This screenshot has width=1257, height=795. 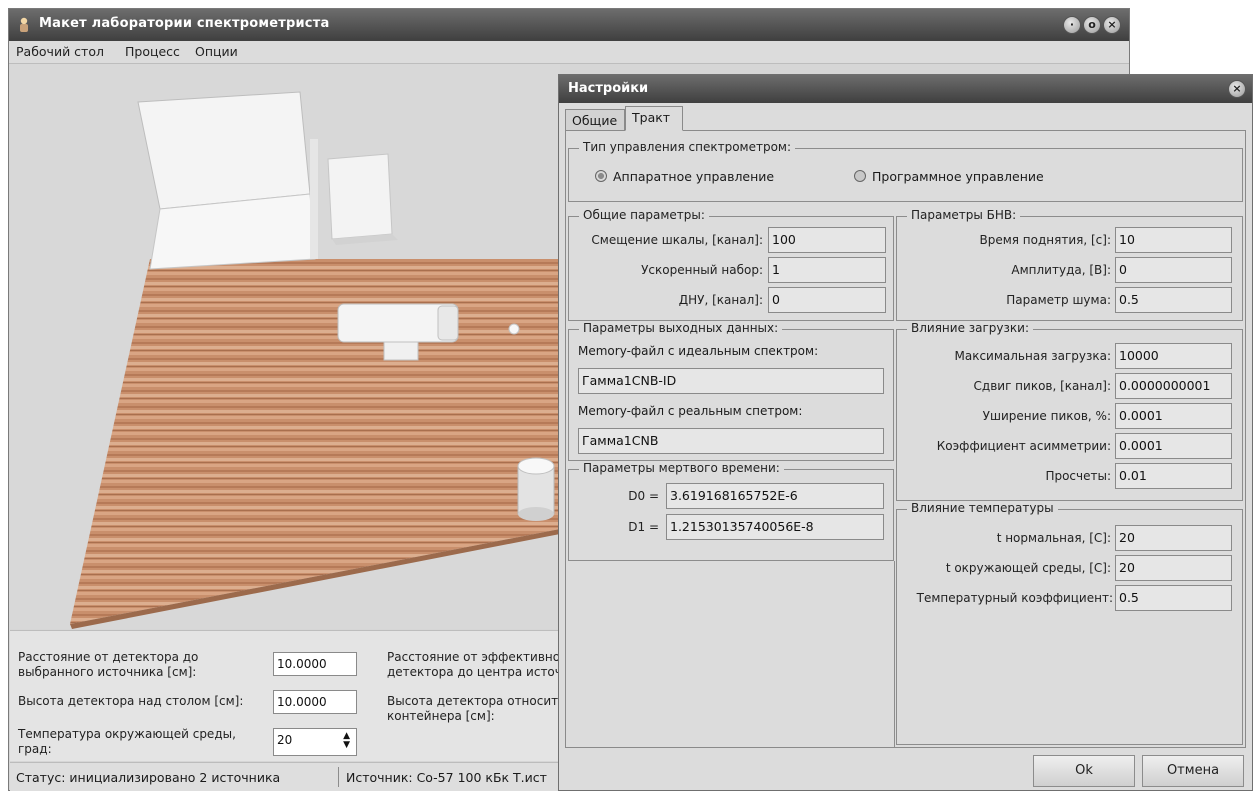 I want to click on software-radio-label: Программное управление, so click(x=958, y=176).